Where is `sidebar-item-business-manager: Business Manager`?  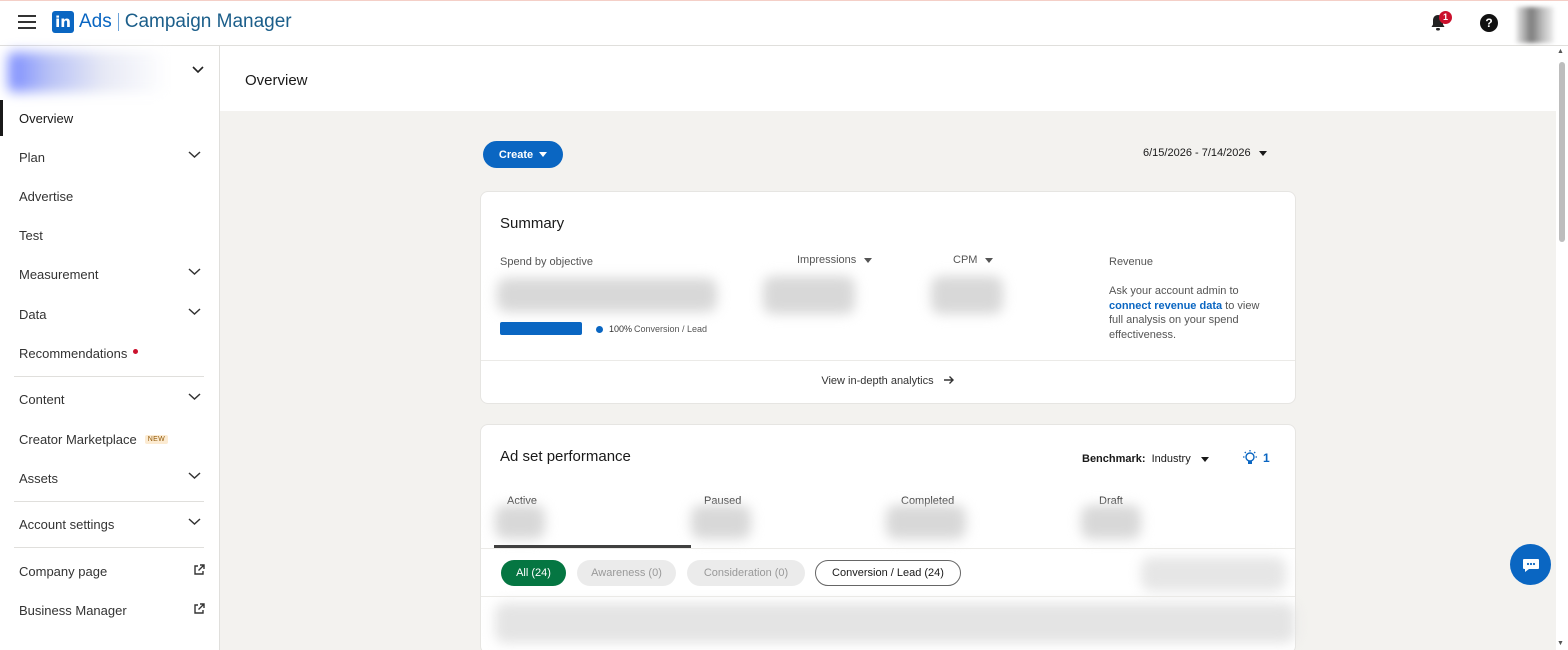
sidebar-item-business-manager: Business Manager is located at coordinates (109, 610).